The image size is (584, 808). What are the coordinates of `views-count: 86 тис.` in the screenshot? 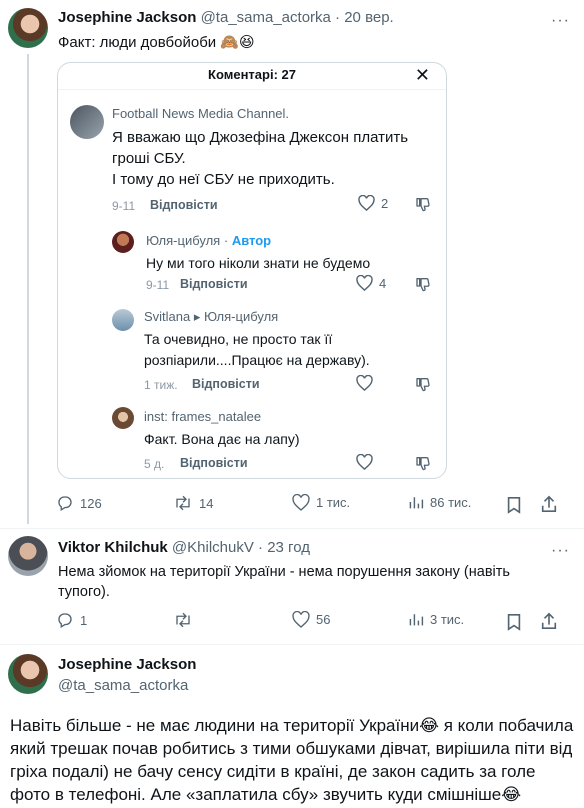 It's located at (451, 502).